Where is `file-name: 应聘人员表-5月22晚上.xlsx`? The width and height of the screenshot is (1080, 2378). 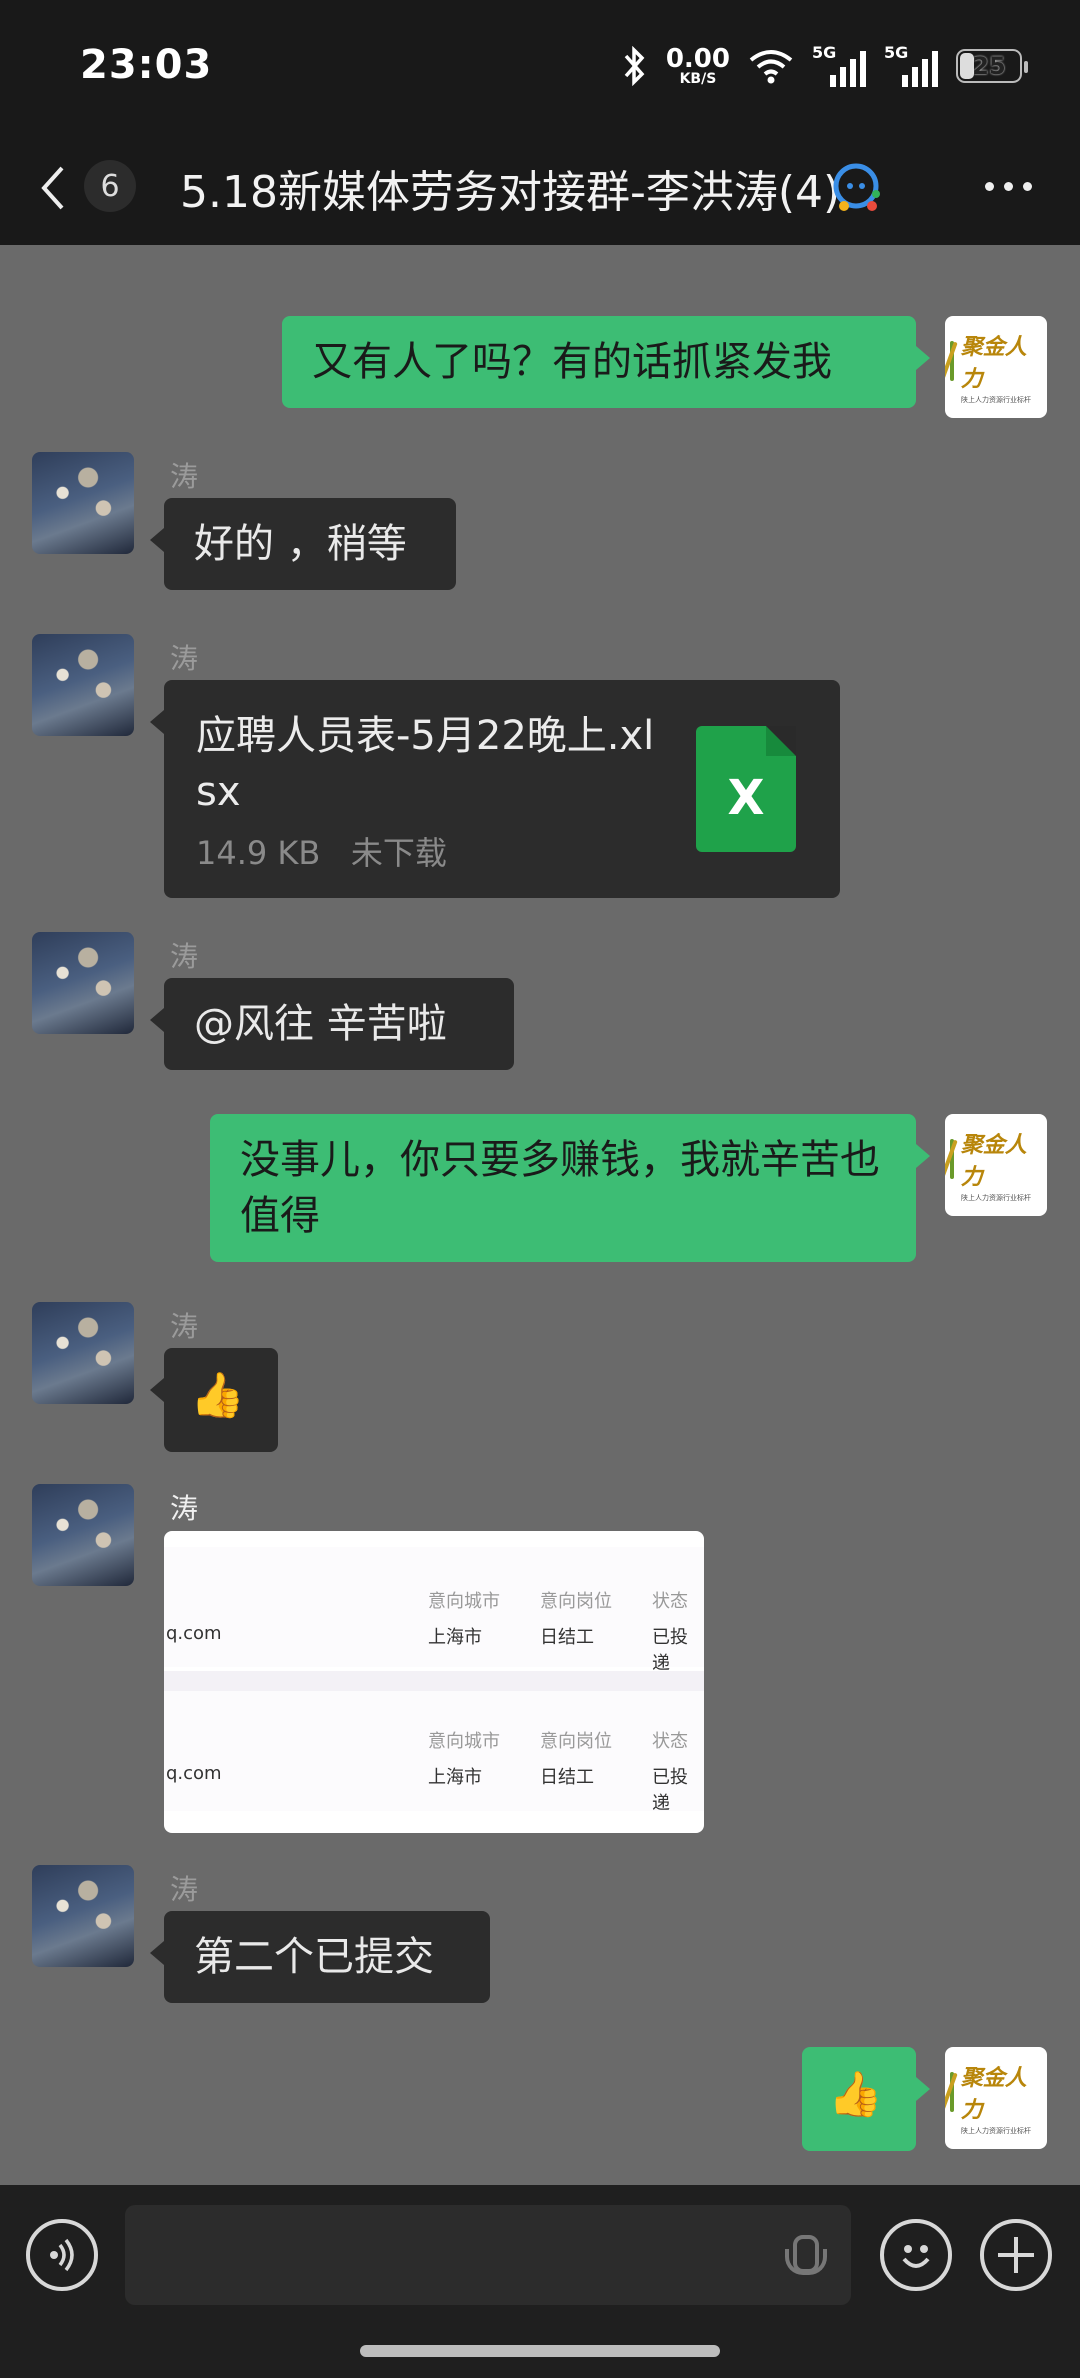
file-name: 应聘人员表-5月22晚上.xlsx is located at coordinates (425, 764).